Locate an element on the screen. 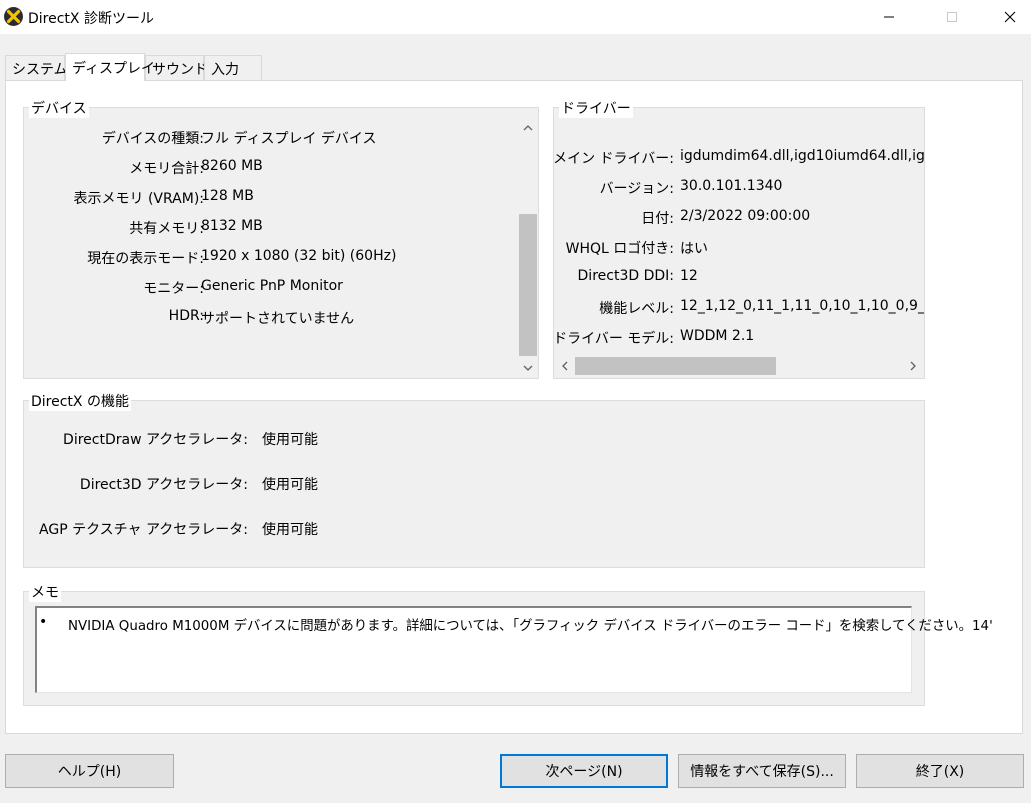  device-row: 現在の表示モード: 1920 x 1080 (32 bit) (60Hz) is located at coordinates (269, 259).